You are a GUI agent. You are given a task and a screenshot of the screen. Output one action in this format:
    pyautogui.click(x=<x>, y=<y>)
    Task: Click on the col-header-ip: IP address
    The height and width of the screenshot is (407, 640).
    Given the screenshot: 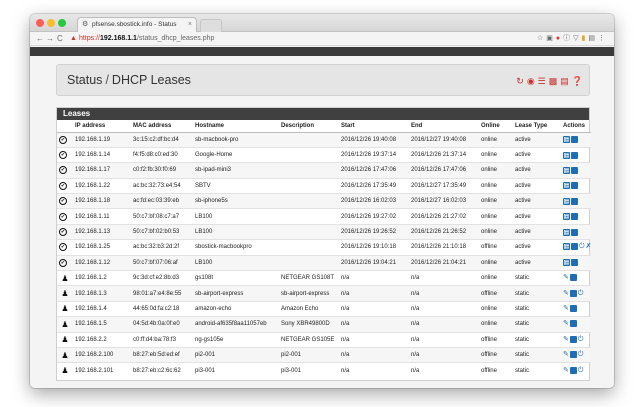 What is the action you would take?
    pyautogui.click(x=102, y=126)
    